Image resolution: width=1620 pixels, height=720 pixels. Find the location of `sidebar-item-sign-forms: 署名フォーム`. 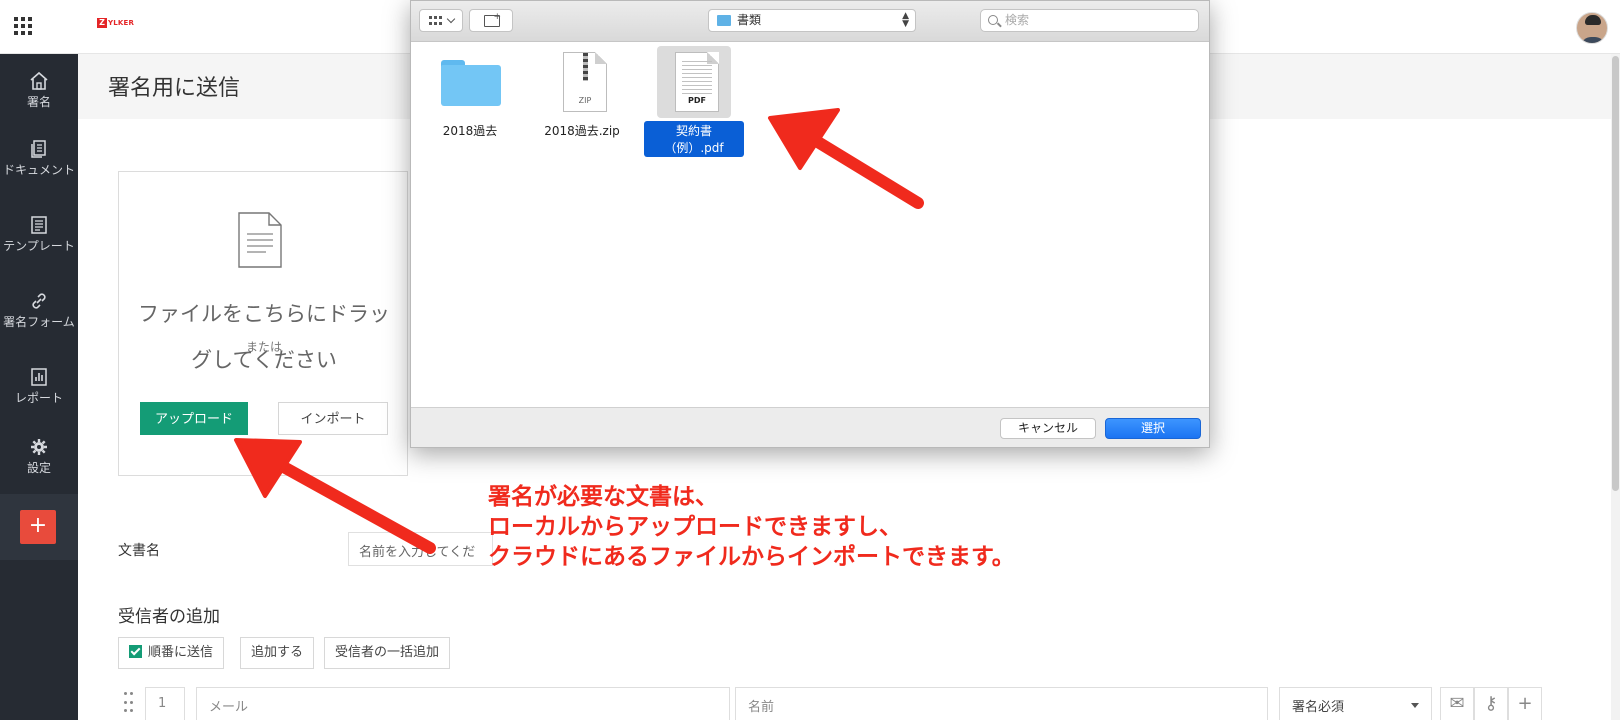

sidebar-item-sign-forms: 署名フォーム is located at coordinates (39, 310).